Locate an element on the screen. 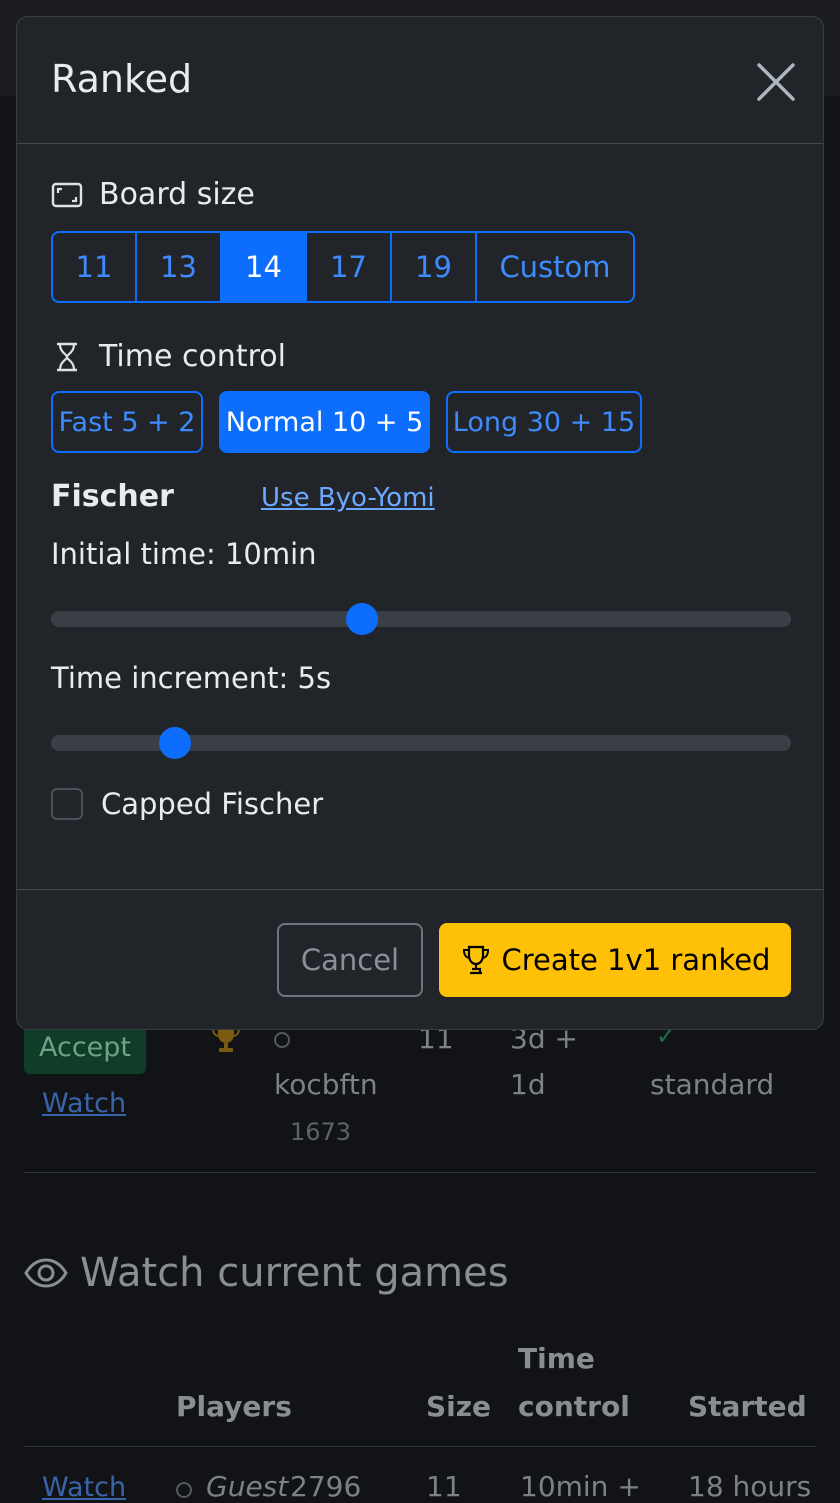  board-size-label: Board size is located at coordinates (153, 194).